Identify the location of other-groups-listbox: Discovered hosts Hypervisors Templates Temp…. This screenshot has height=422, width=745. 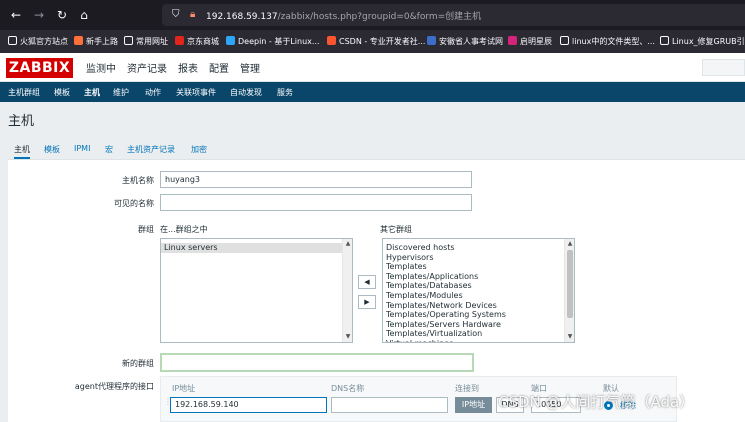
(478, 290).